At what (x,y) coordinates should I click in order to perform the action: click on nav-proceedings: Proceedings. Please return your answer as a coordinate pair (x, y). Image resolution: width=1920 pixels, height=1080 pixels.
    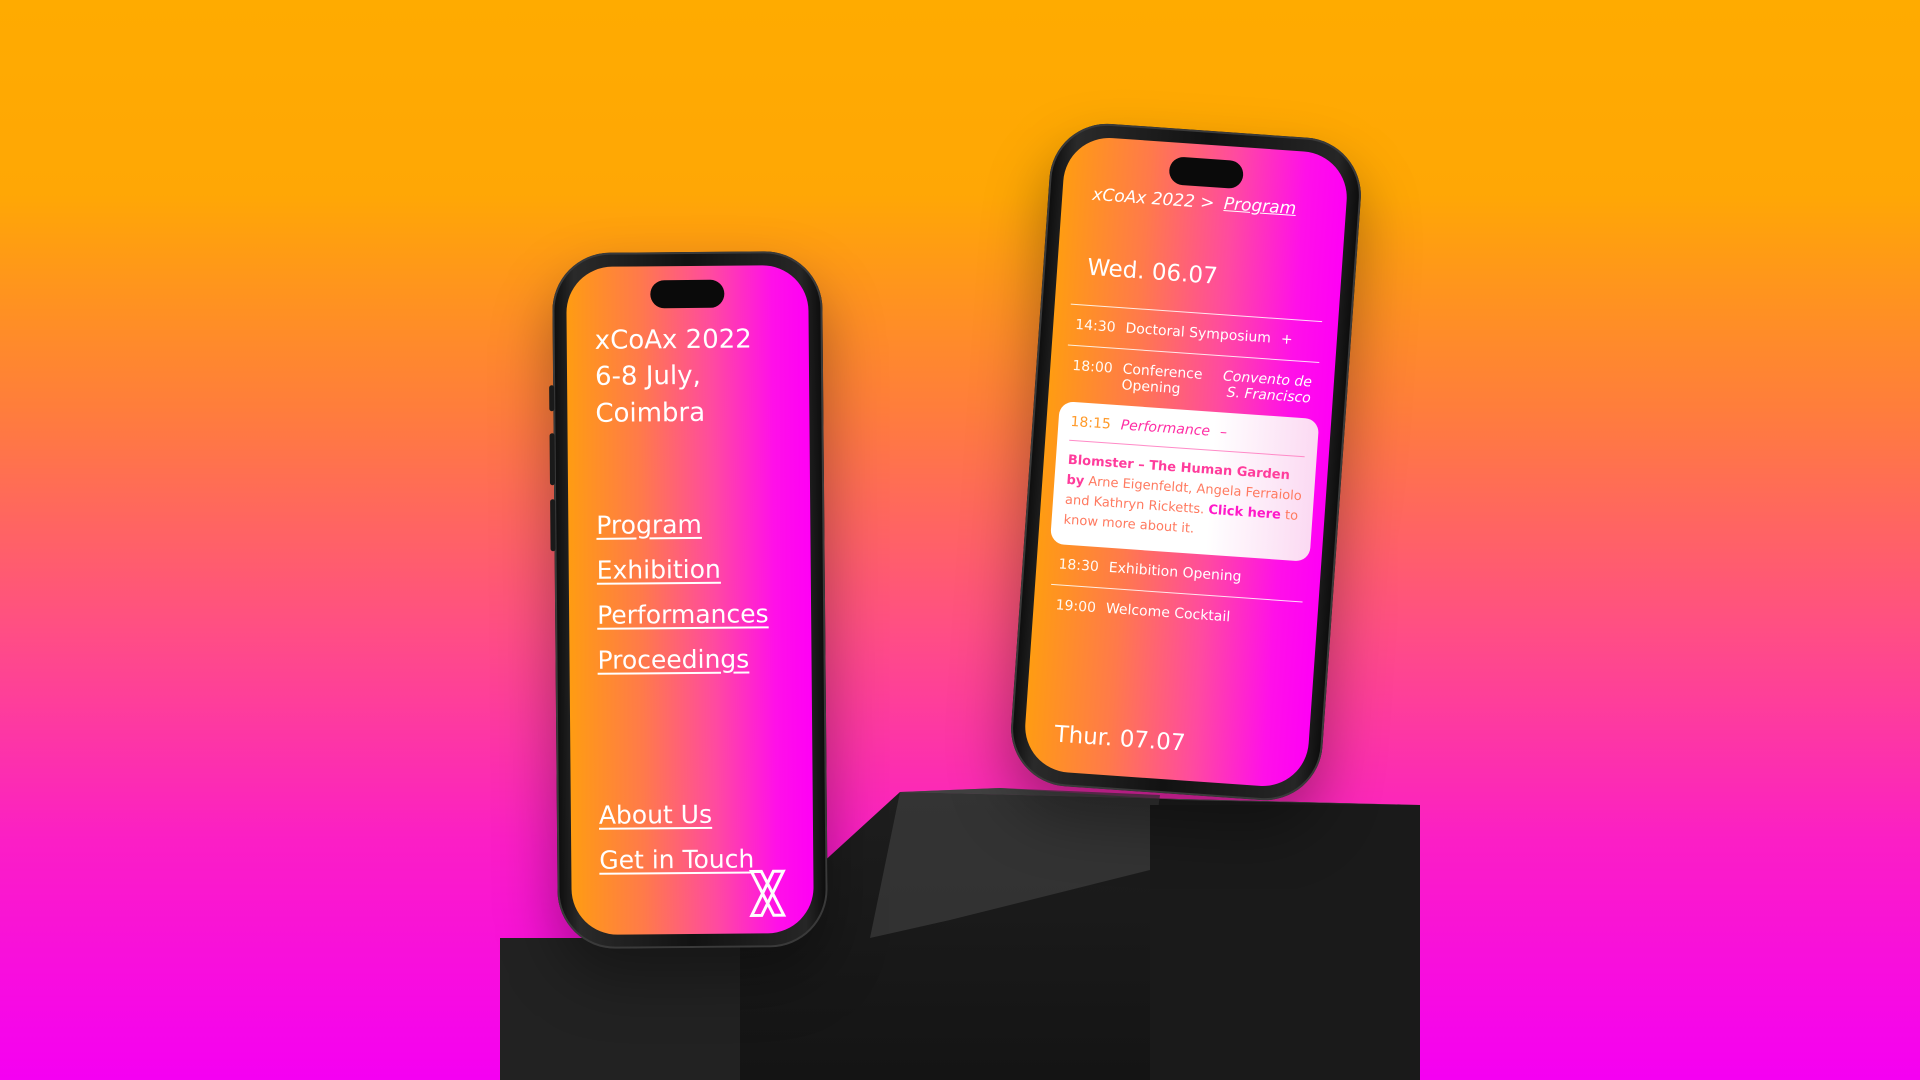
    Looking at the image, I should click on (683, 659).